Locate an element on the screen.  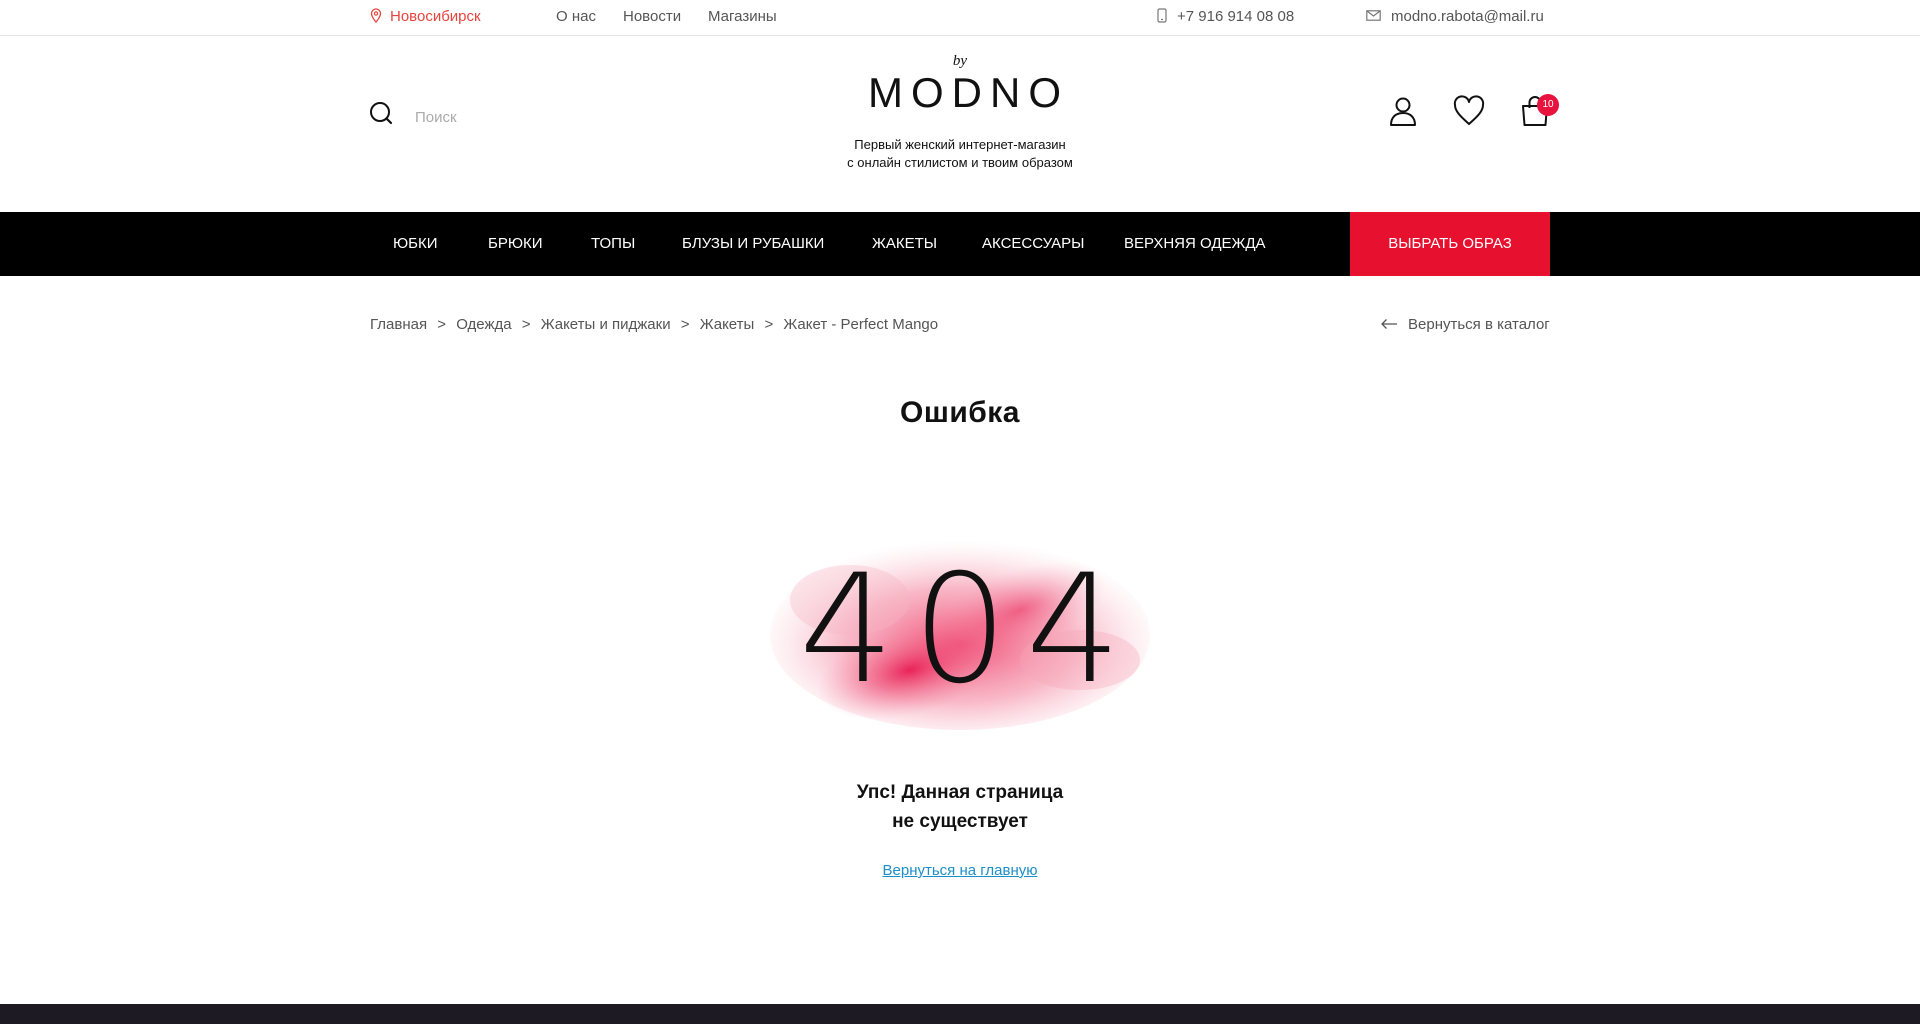
logo-brand: MODNO is located at coordinates (968, 92).